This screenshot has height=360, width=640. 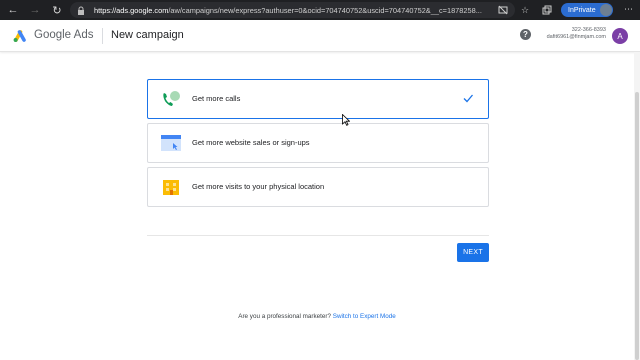 What do you see at coordinates (81, 10) in the screenshot?
I see `lock-icon` at bounding box center [81, 10].